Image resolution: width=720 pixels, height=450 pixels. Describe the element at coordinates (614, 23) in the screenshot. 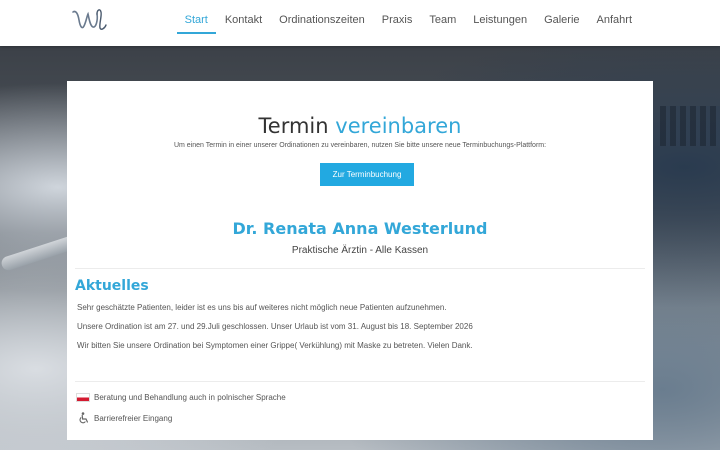

I see `nav-item-anfahrt: Anfahrt` at that location.